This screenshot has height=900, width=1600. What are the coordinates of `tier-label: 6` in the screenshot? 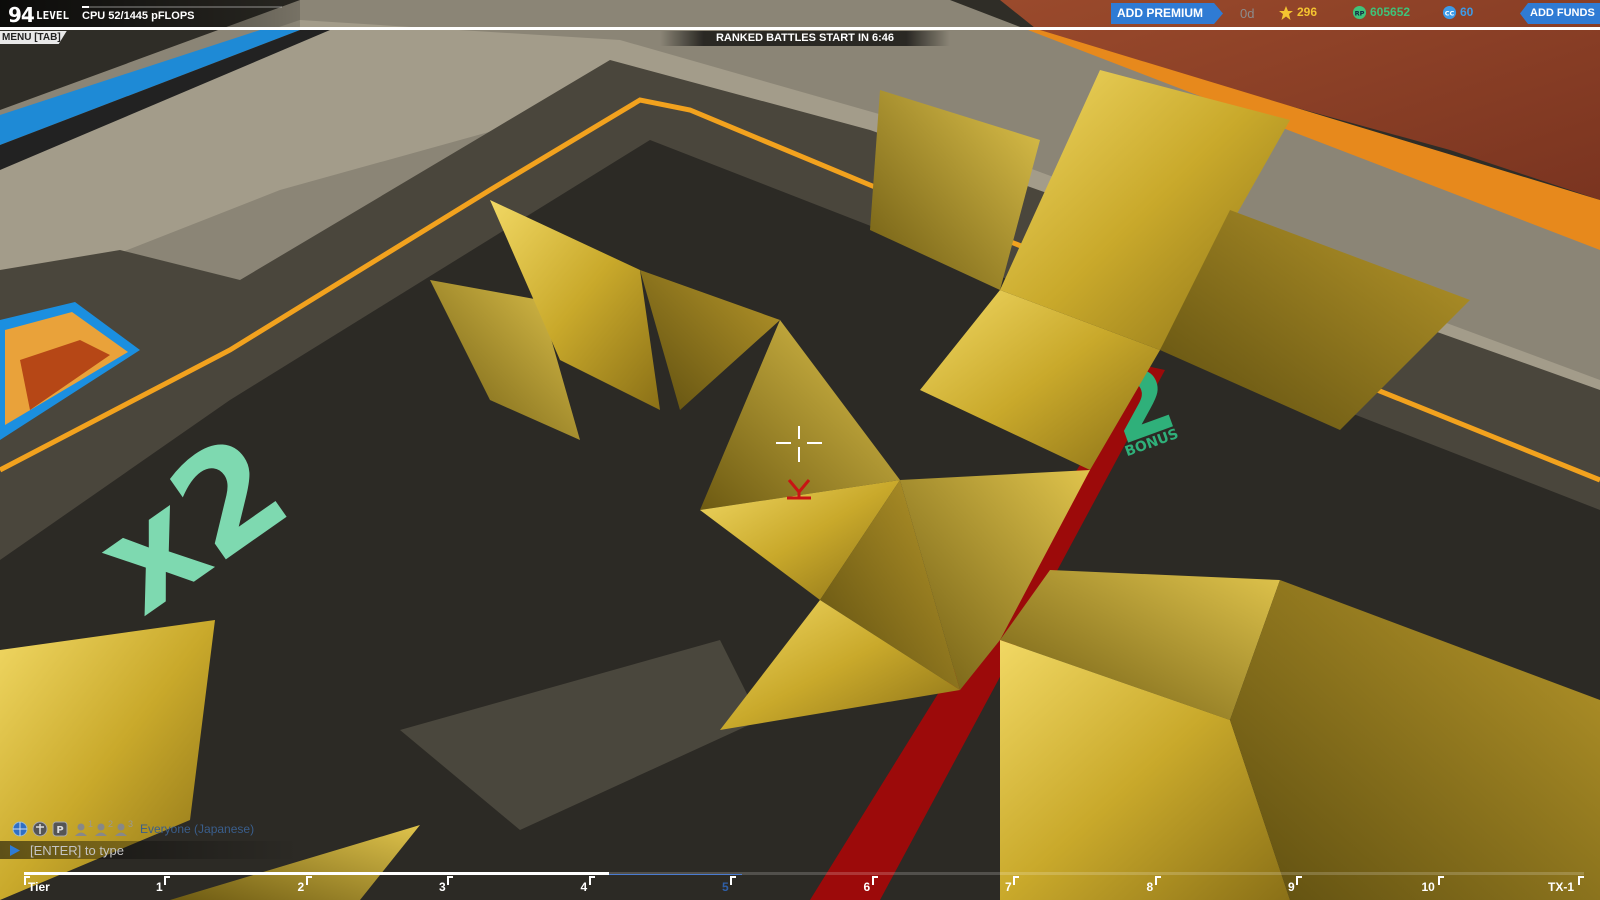 It's located at (867, 887).